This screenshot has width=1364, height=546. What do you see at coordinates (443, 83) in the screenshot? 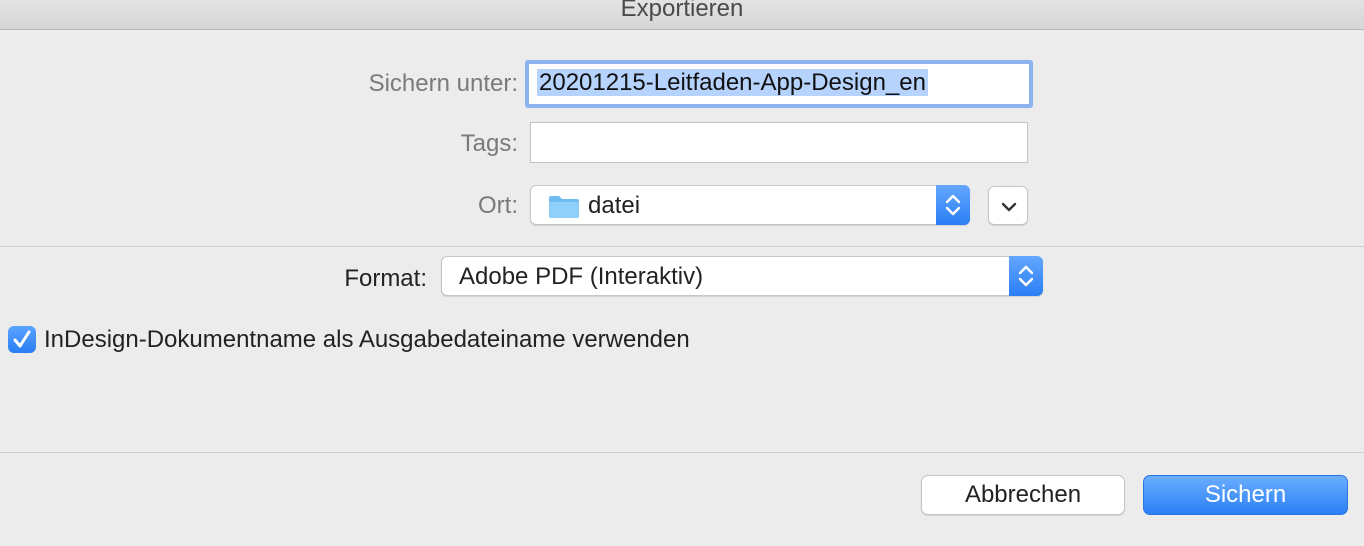
I see `save-as-label: Sichern unter:` at bounding box center [443, 83].